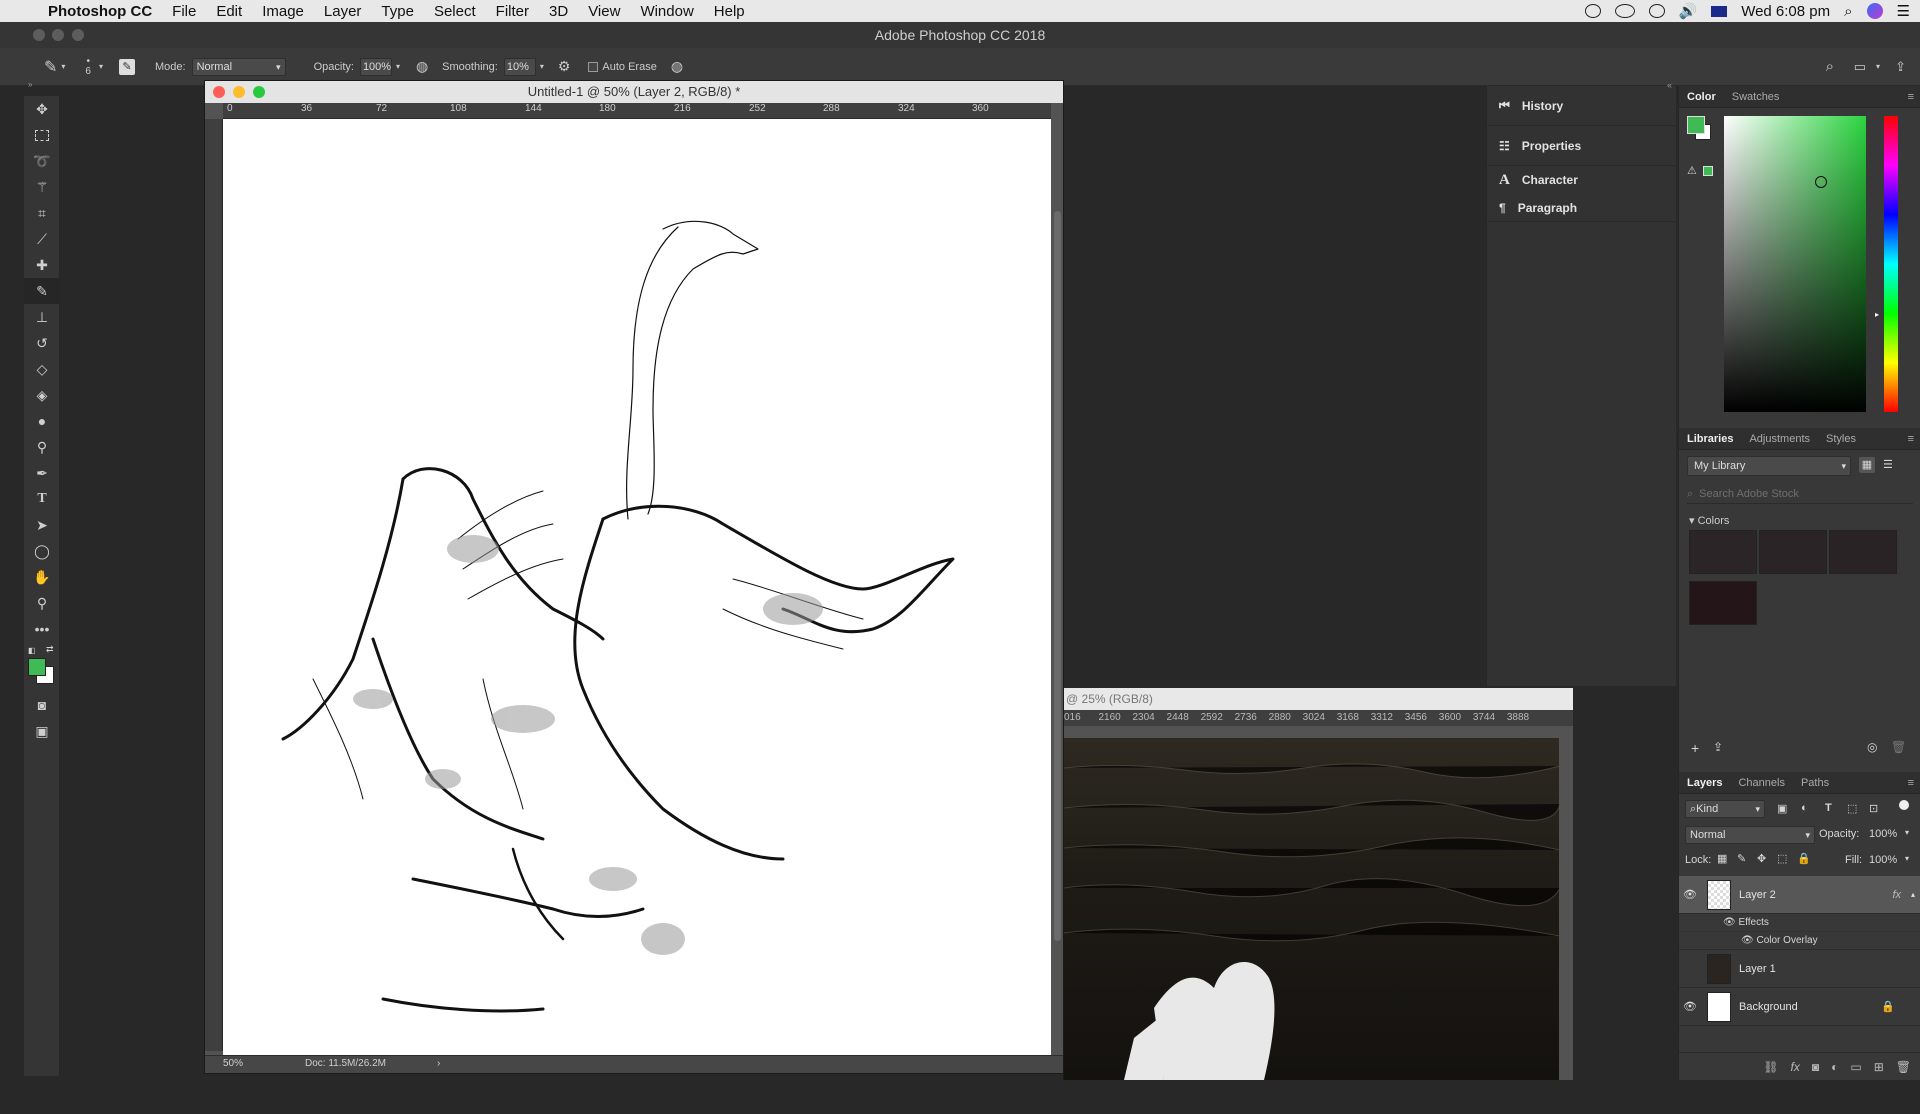 The width and height of the screenshot is (1920, 1114). Describe the element at coordinates (1761, 783) in the screenshot. I see `tab-channels: Channels` at that location.